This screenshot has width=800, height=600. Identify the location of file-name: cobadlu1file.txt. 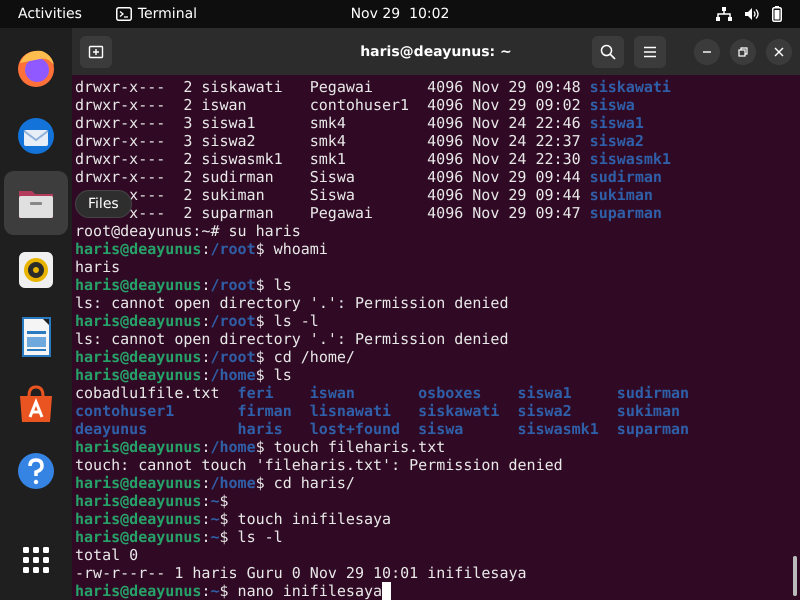
(147, 393).